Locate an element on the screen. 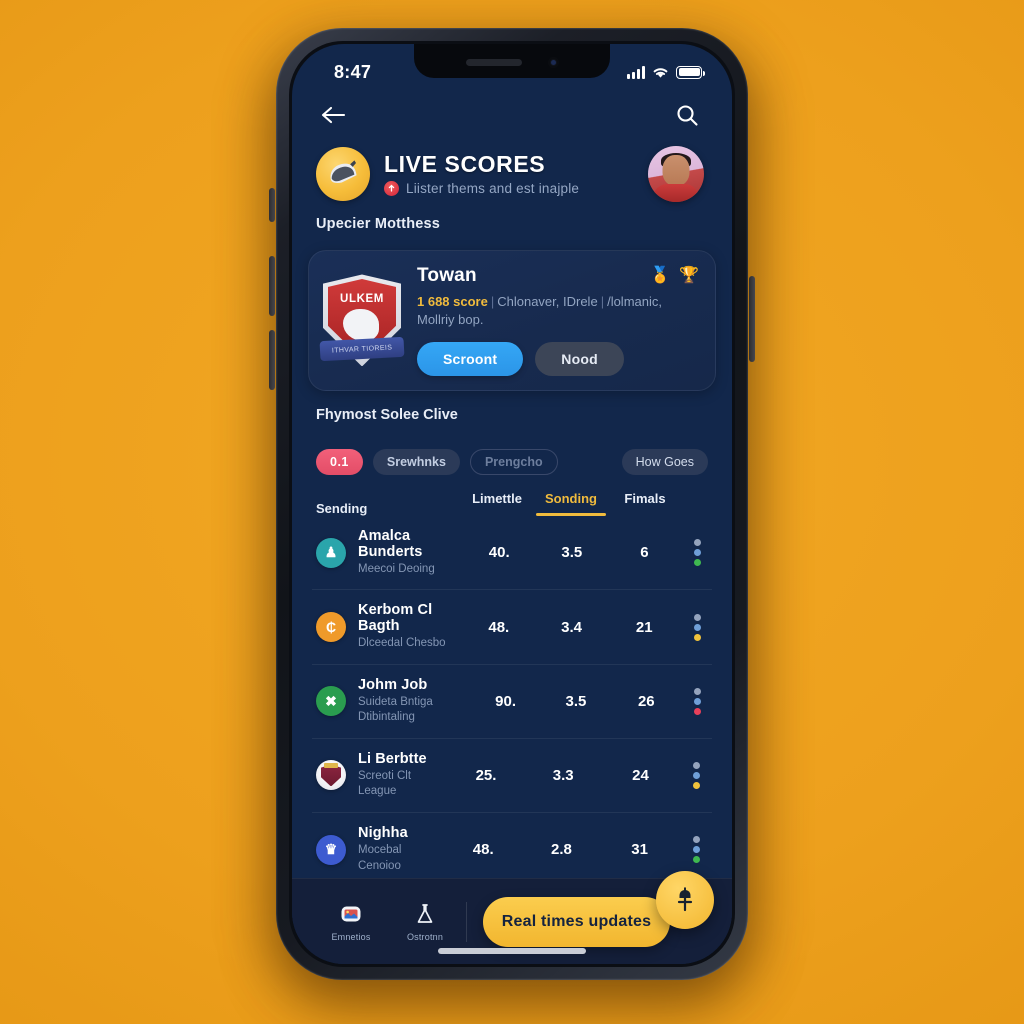 Image resolution: width=1024 pixels, height=1024 pixels. row-avatar-crown is located at coordinates (331, 766).